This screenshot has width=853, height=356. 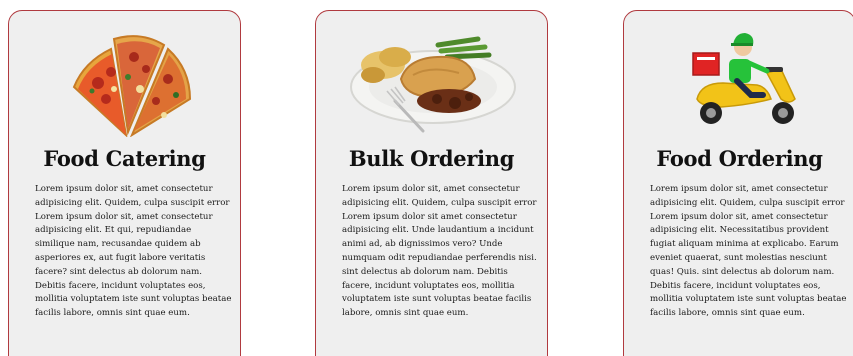 I want to click on card-title: Bulk Ordering, so click(x=431, y=158).